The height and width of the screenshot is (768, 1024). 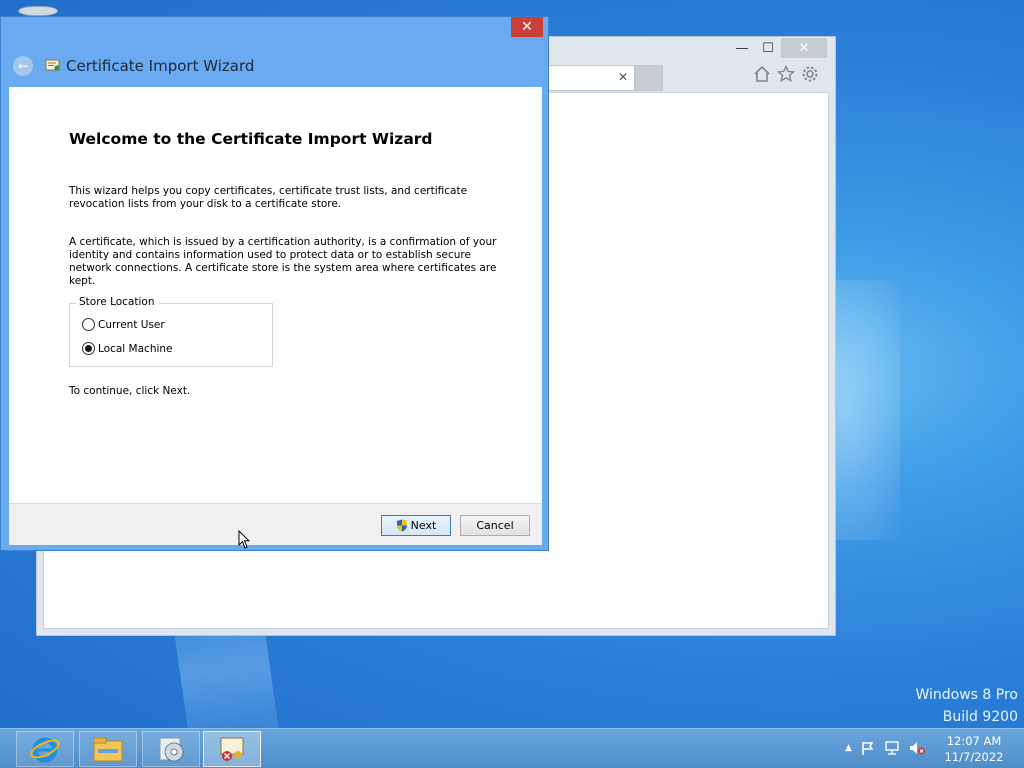 I want to click on taskbar-file-explorer, so click(x=108, y=749).